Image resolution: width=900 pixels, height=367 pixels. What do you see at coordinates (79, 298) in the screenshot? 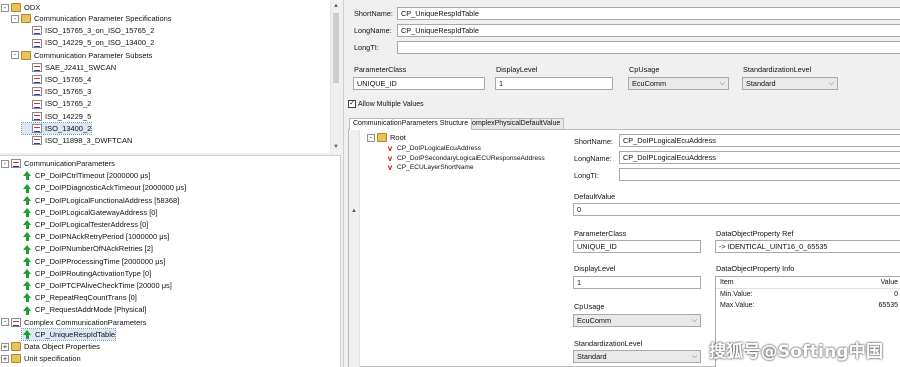
I see `parameter-item: CP_RepeatReqCountTrans [0]` at bounding box center [79, 298].